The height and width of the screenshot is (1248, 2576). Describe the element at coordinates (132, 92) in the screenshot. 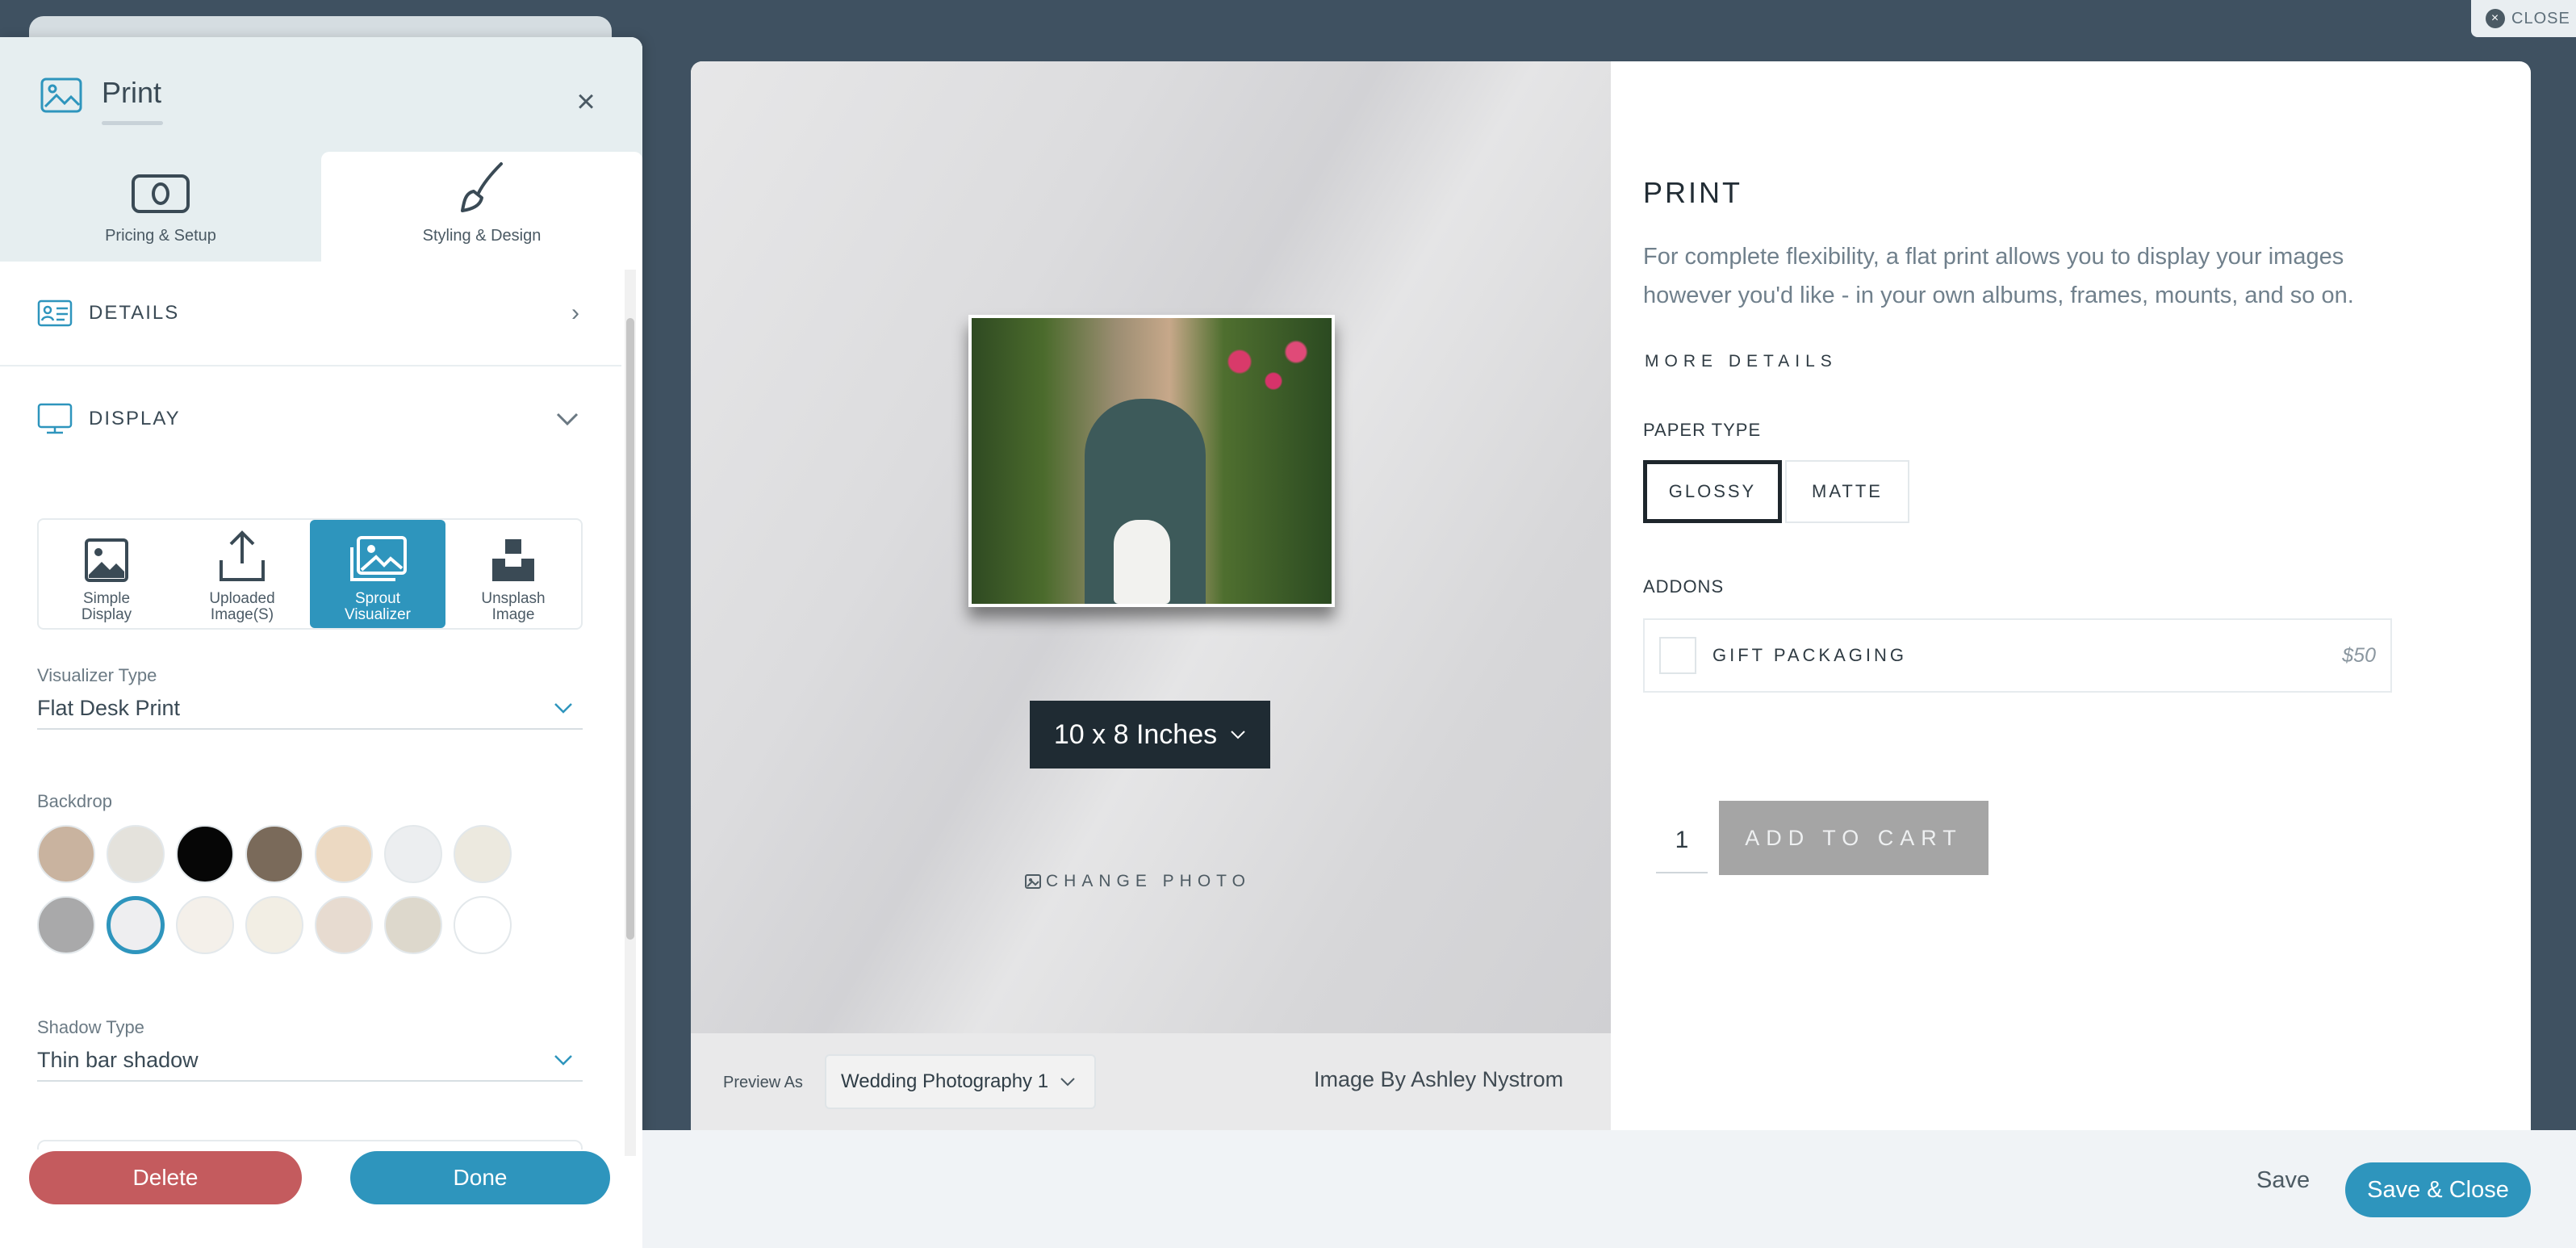

I see `panel-title: Print` at that location.